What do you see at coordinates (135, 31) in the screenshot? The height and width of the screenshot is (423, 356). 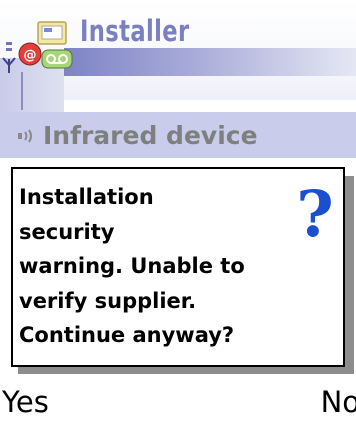 I see `app-title: Installer` at bounding box center [135, 31].